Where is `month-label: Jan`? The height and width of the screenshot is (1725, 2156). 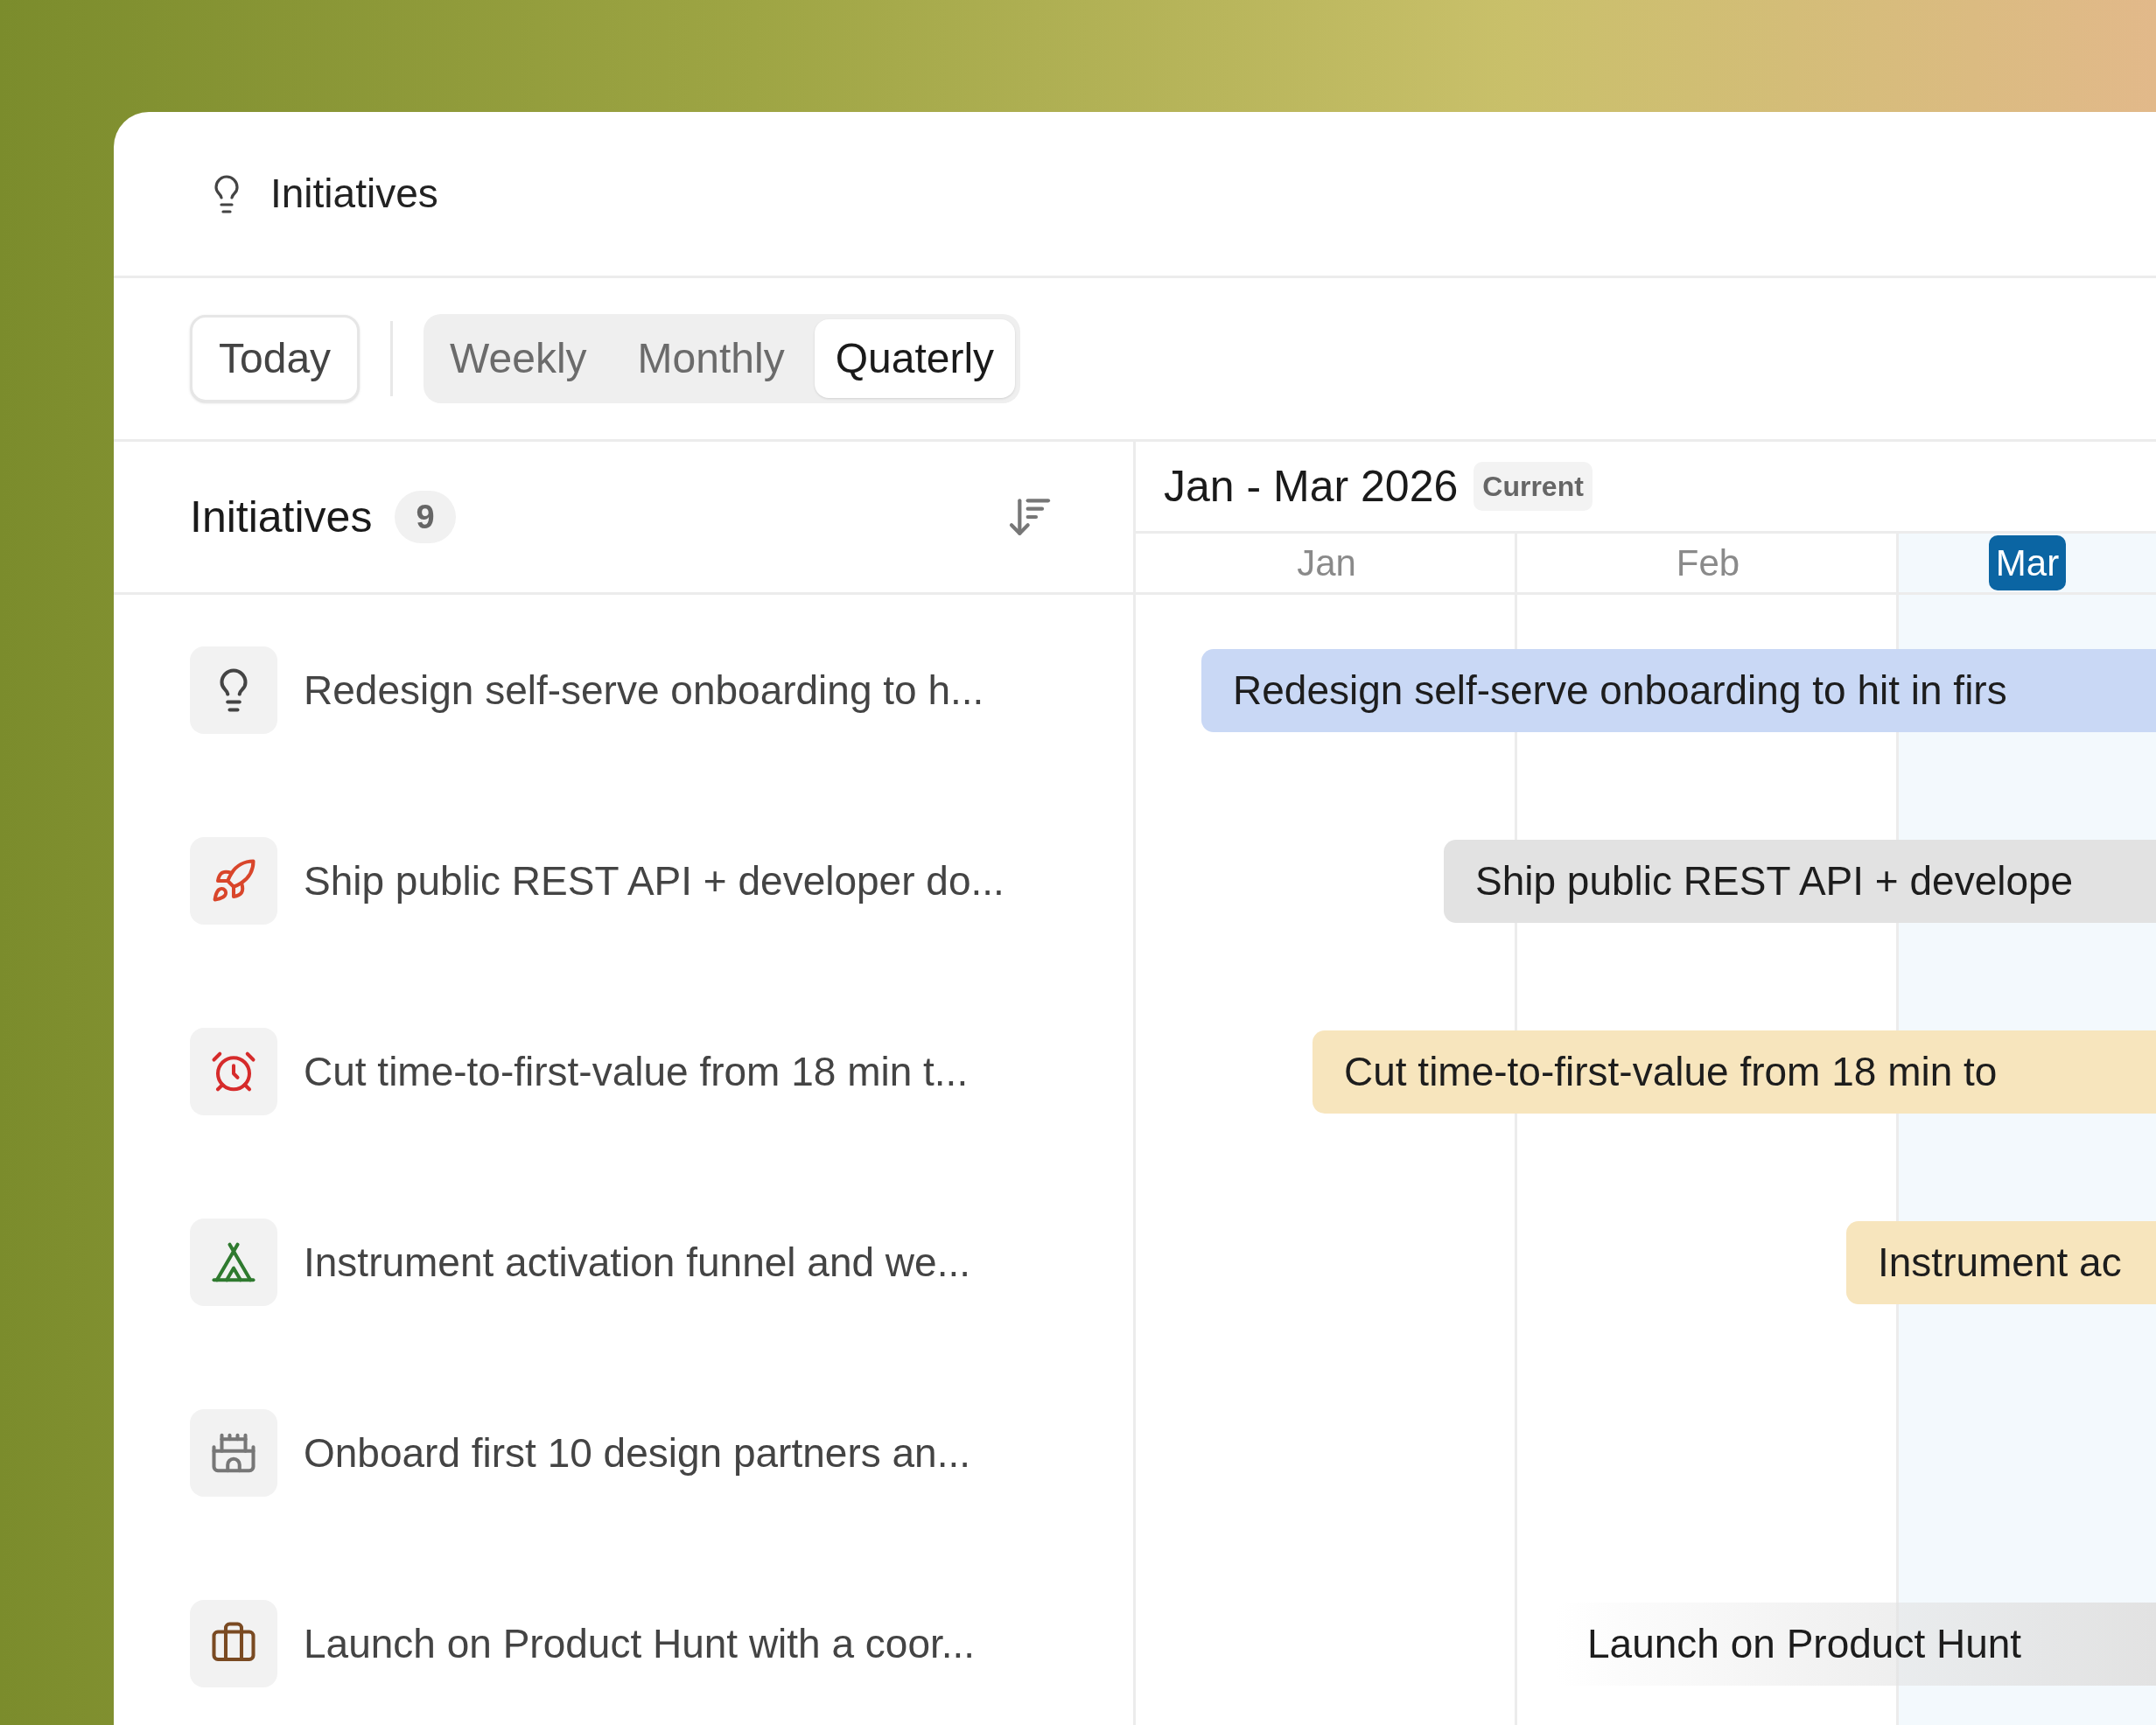
month-label: Jan is located at coordinates (1326, 563).